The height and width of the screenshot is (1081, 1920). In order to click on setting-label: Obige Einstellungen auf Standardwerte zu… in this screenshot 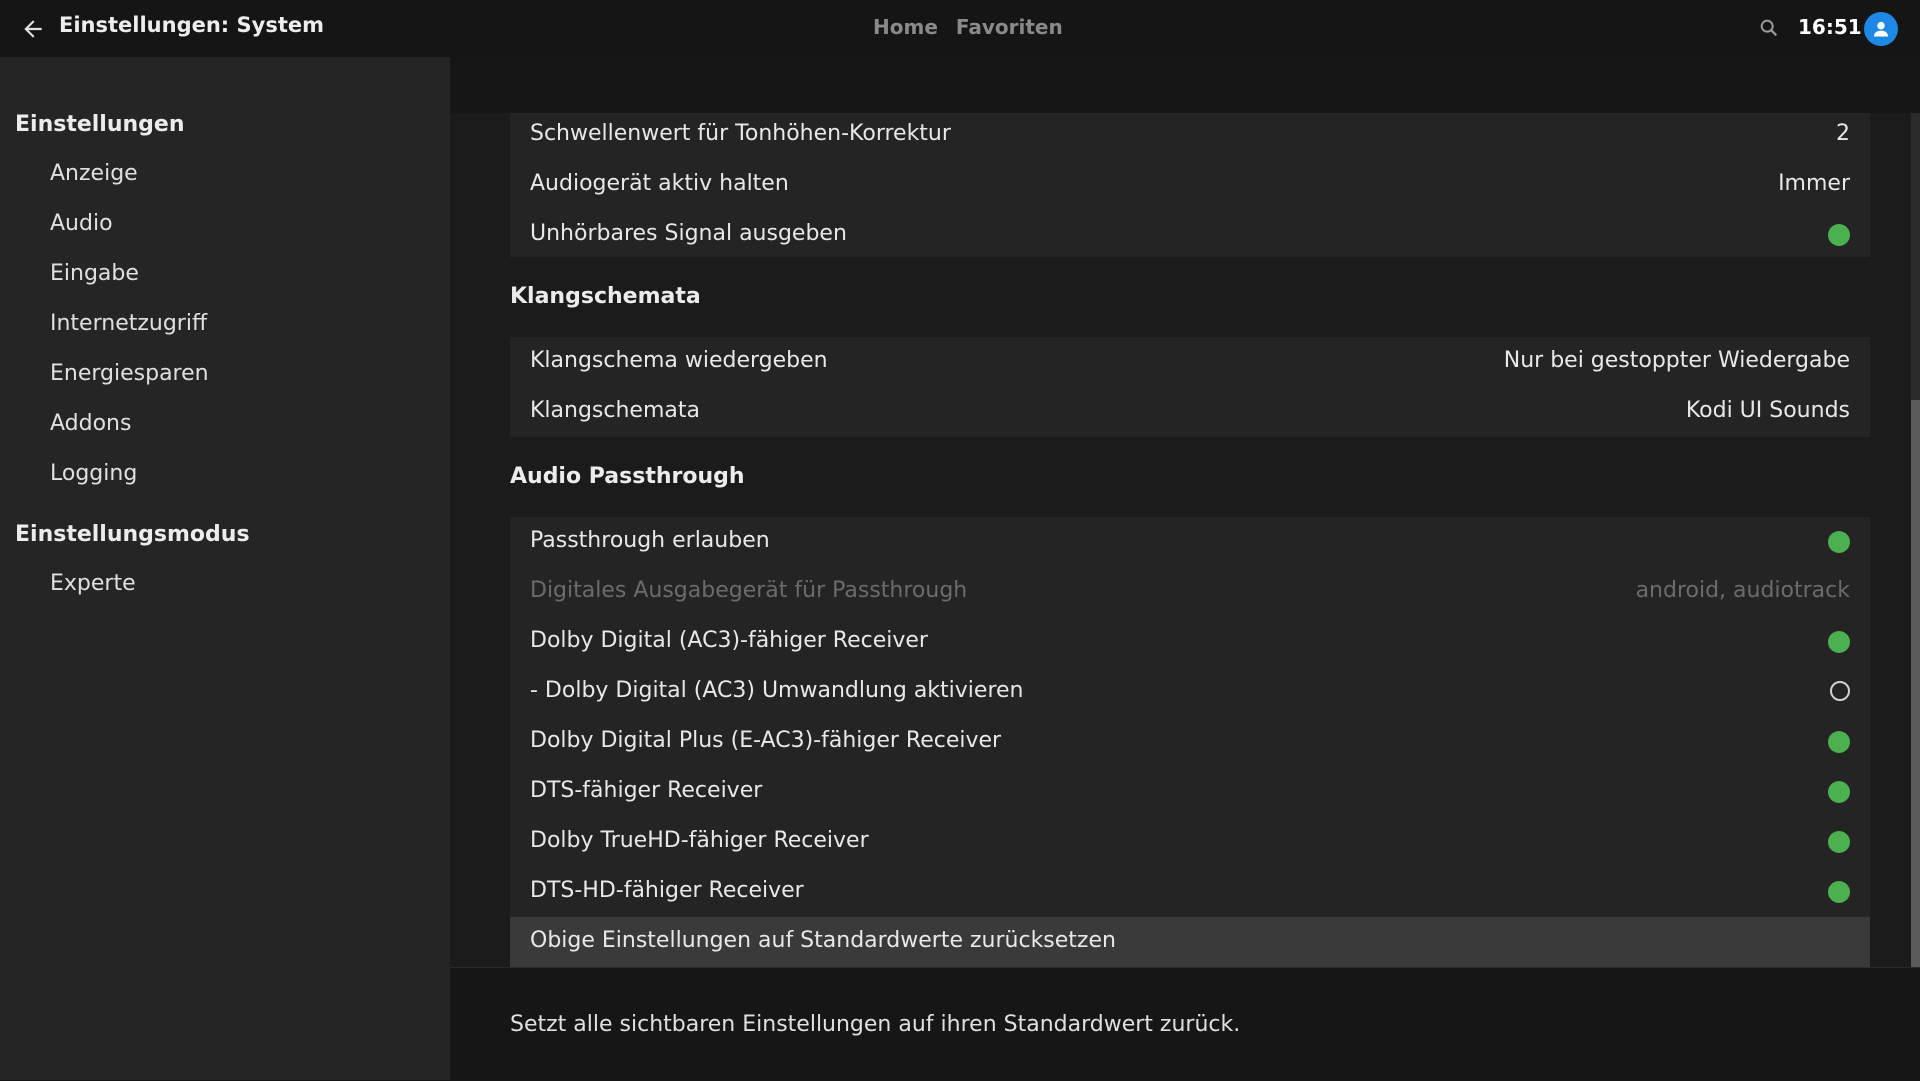, I will do `click(823, 940)`.